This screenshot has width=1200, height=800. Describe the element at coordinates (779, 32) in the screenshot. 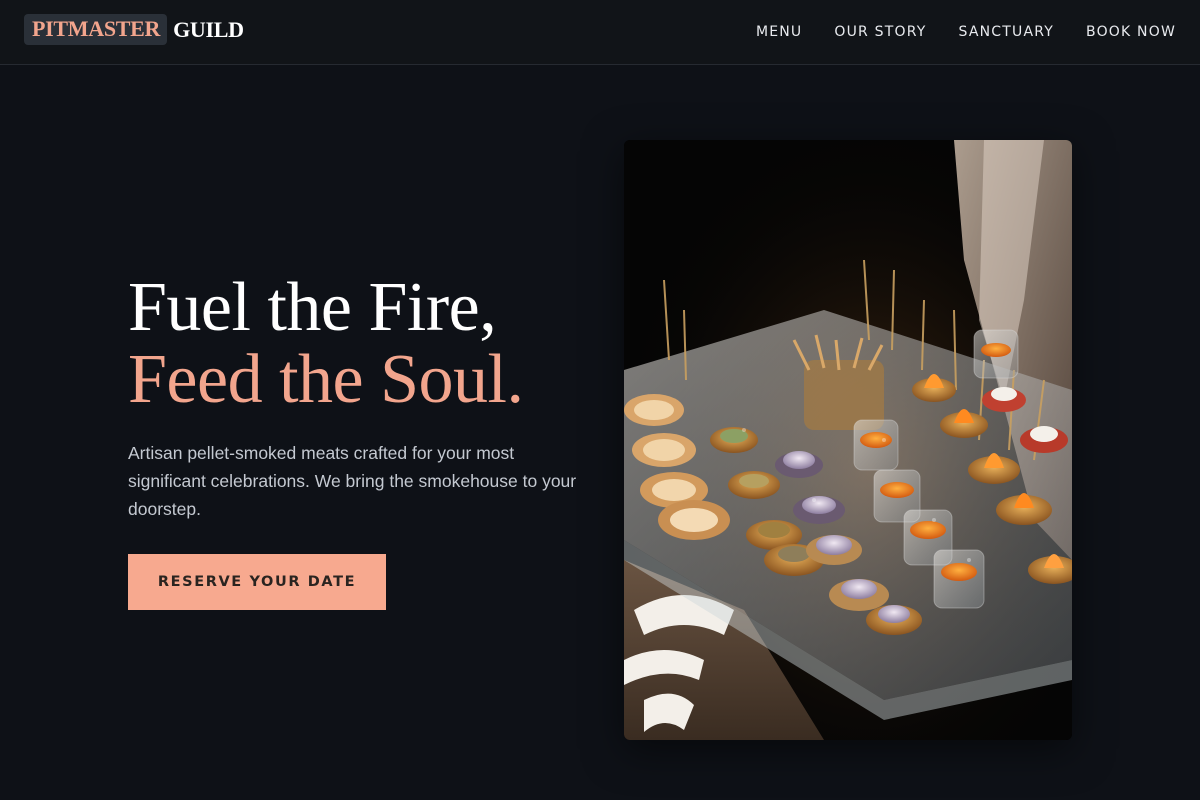

I see `nav-item-menu: MENU` at that location.